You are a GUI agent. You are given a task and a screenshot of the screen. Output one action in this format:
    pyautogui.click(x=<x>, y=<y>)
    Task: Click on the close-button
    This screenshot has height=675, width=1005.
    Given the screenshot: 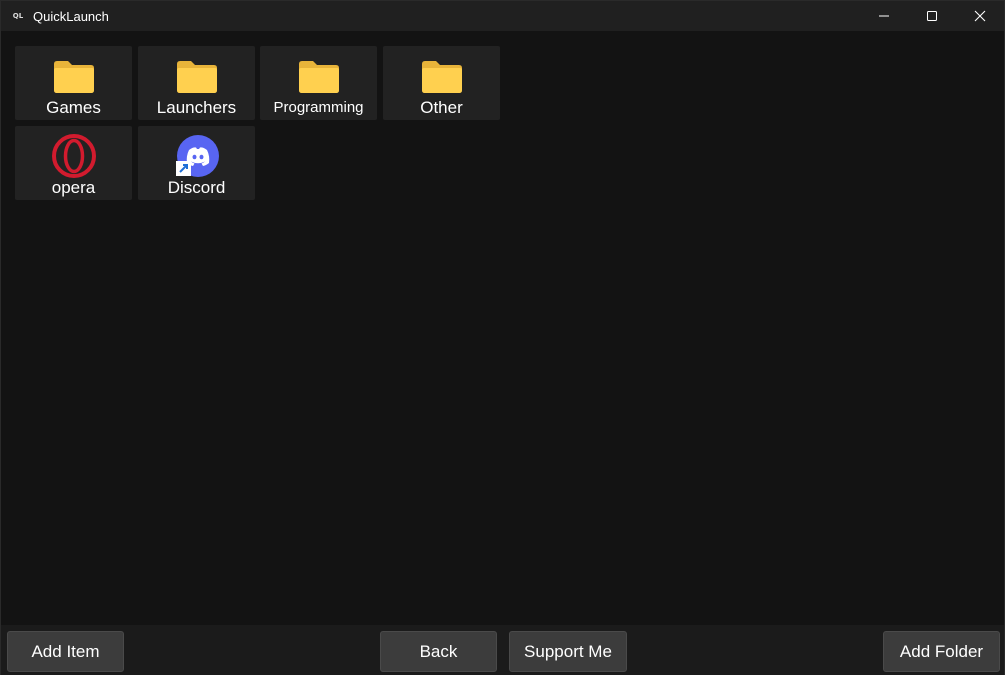 What is the action you would take?
    pyautogui.click(x=980, y=16)
    